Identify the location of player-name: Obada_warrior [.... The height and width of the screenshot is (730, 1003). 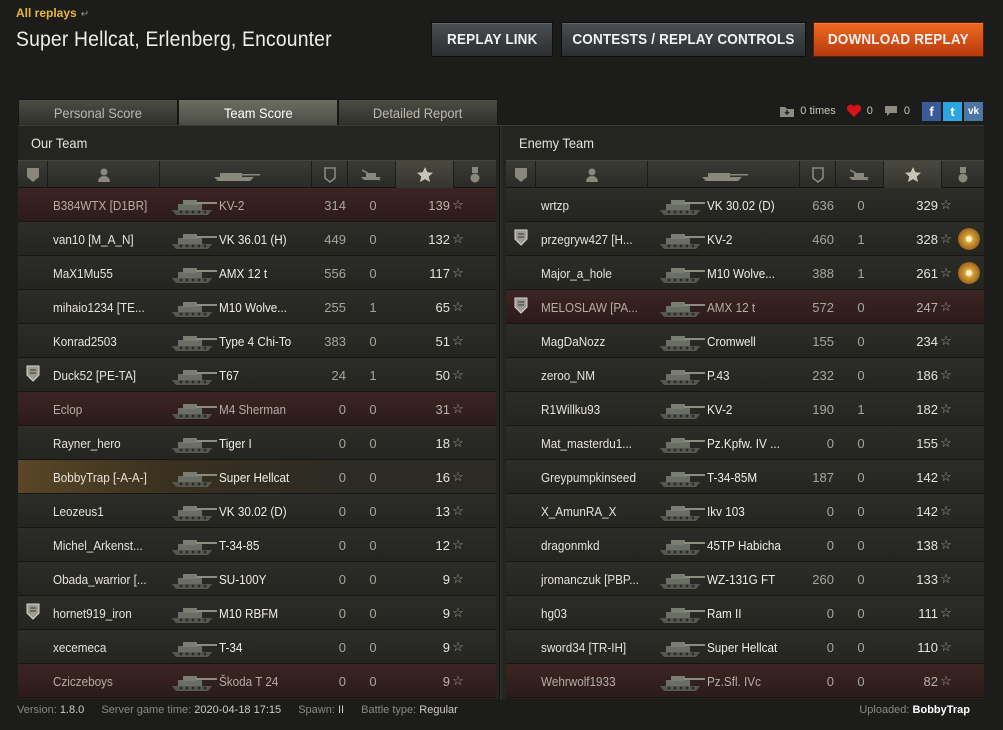
(113, 579).